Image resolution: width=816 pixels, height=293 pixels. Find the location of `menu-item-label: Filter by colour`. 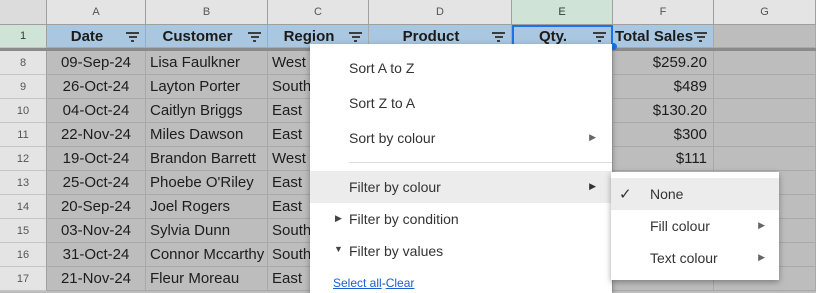

menu-item-label: Filter by colour is located at coordinates (395, 187).